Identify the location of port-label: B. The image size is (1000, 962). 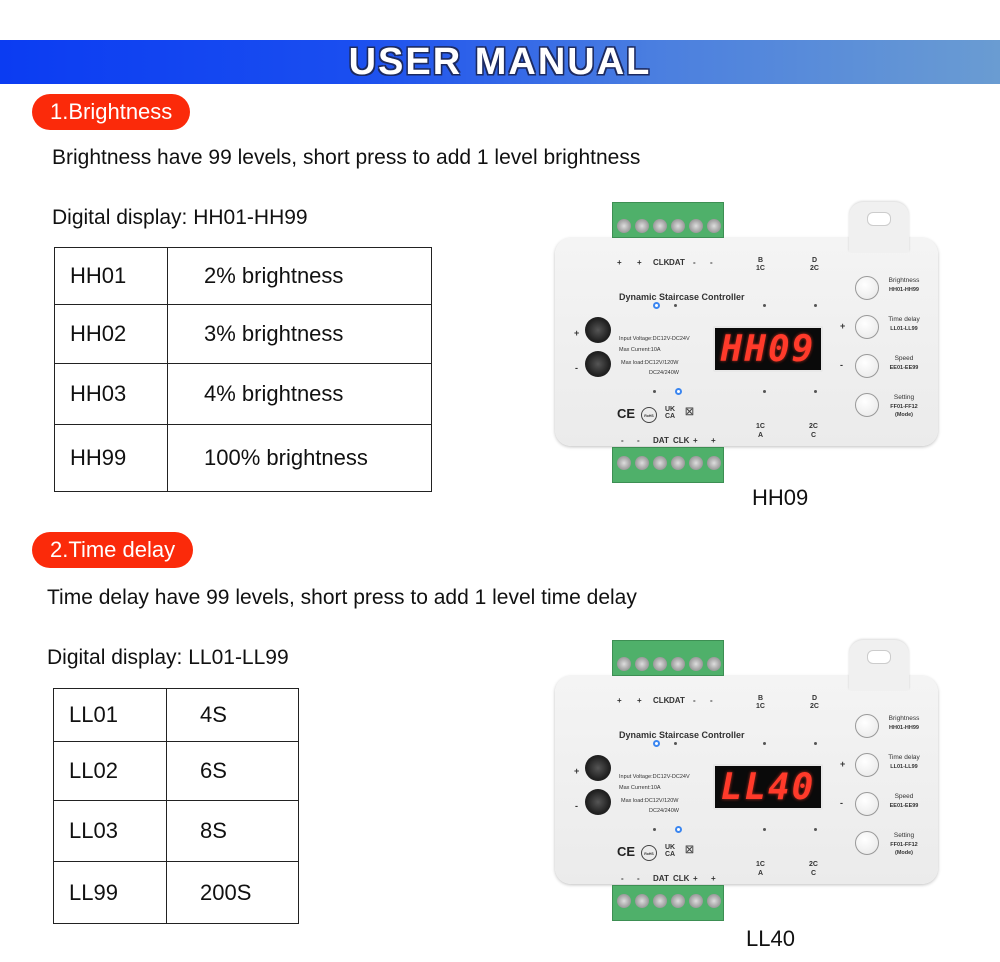
(761, 260).